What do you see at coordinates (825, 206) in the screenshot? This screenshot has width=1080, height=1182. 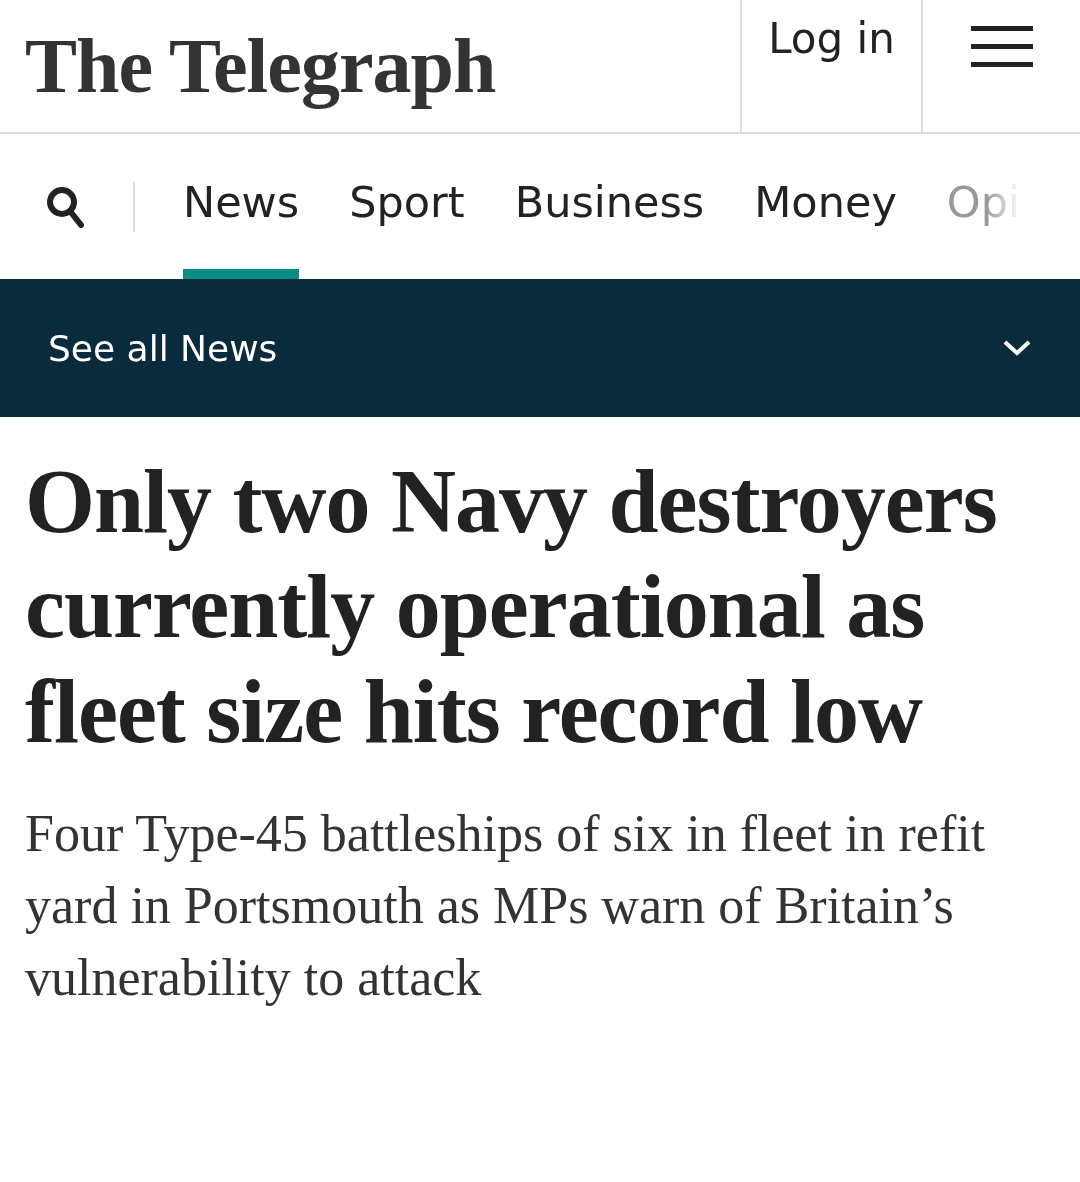 I see `nav-tab: Money` at bounding box center [825, 206].